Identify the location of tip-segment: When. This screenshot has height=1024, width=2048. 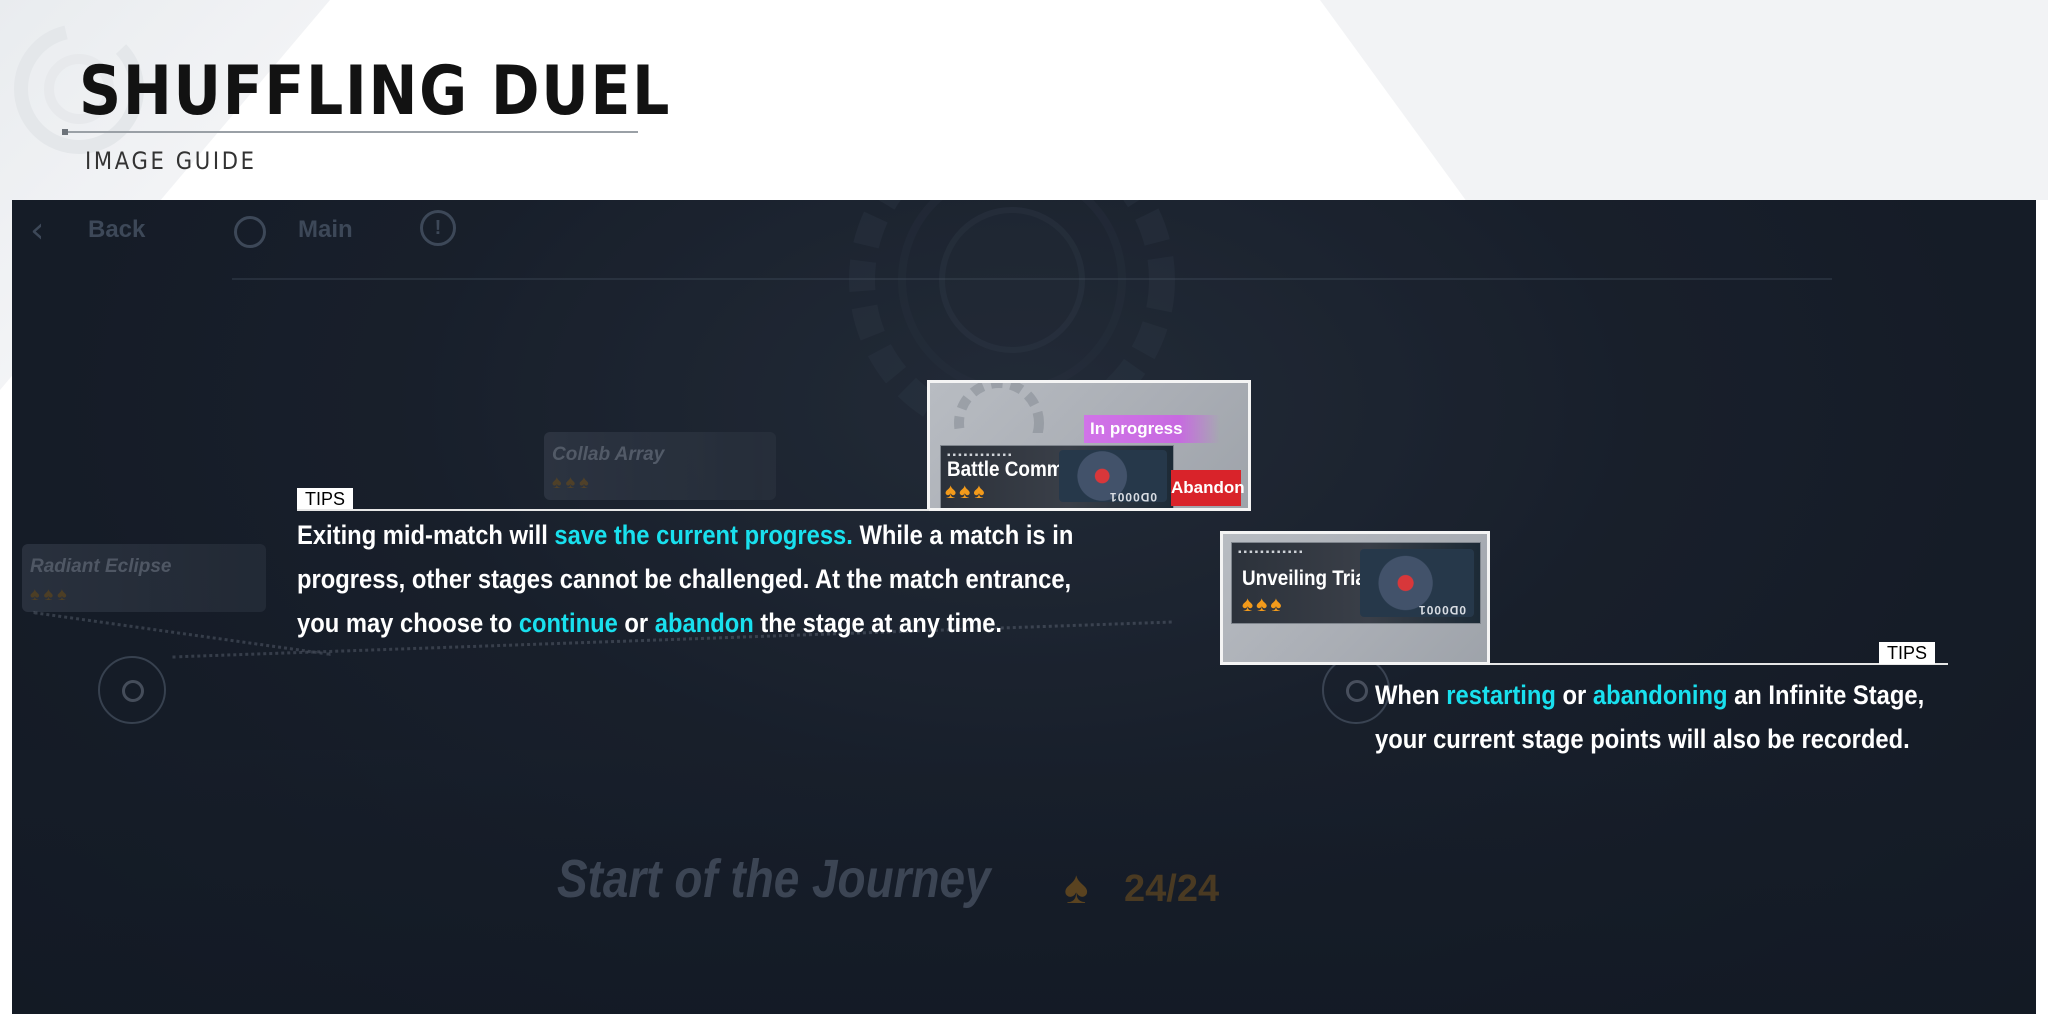
(1411, 695).